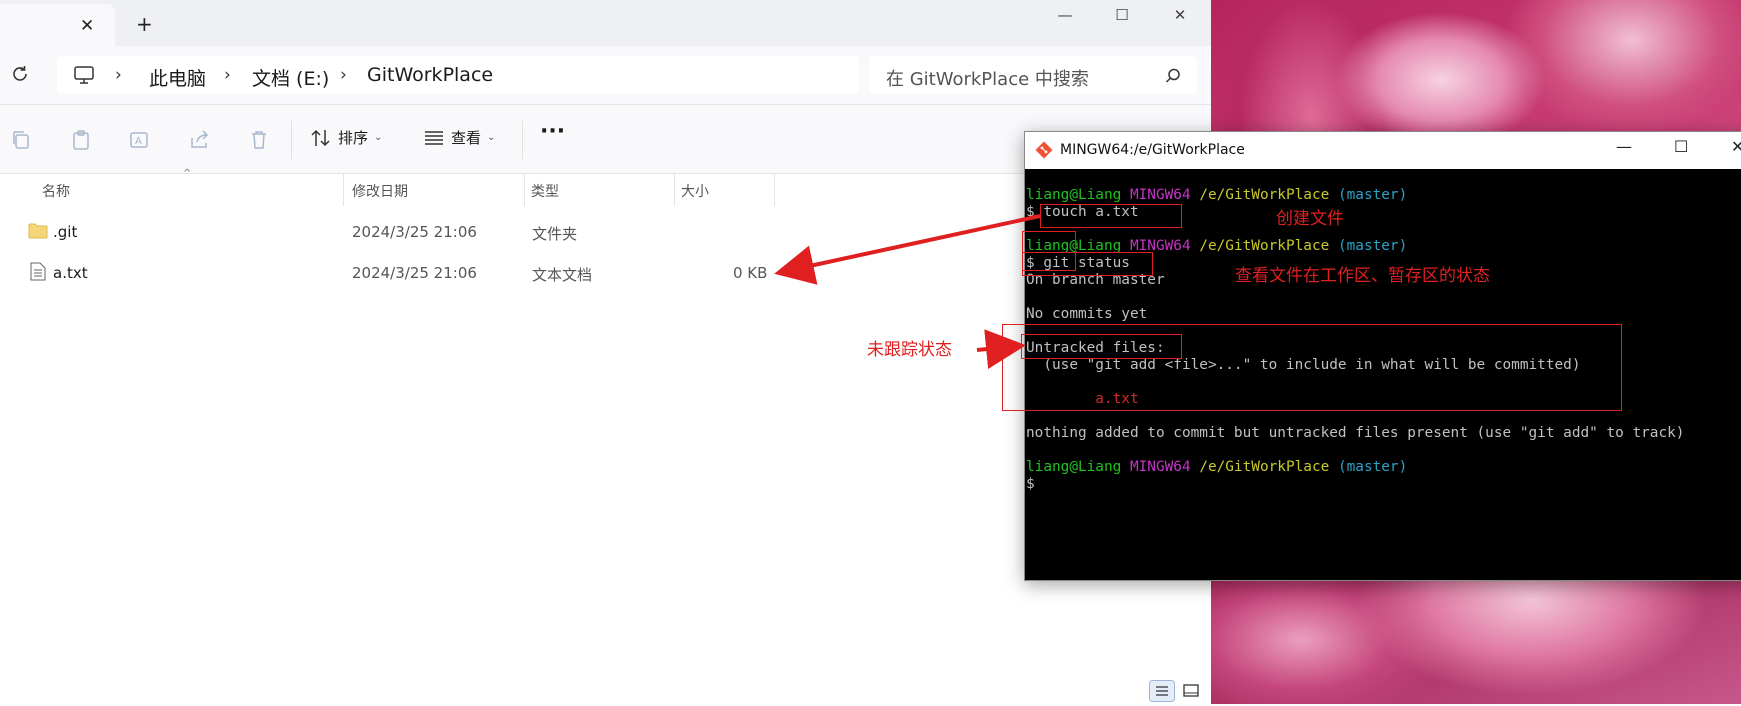 This screenshot has width=1741, height=706. I want to click on rename-icon: A, so click(140, 140).